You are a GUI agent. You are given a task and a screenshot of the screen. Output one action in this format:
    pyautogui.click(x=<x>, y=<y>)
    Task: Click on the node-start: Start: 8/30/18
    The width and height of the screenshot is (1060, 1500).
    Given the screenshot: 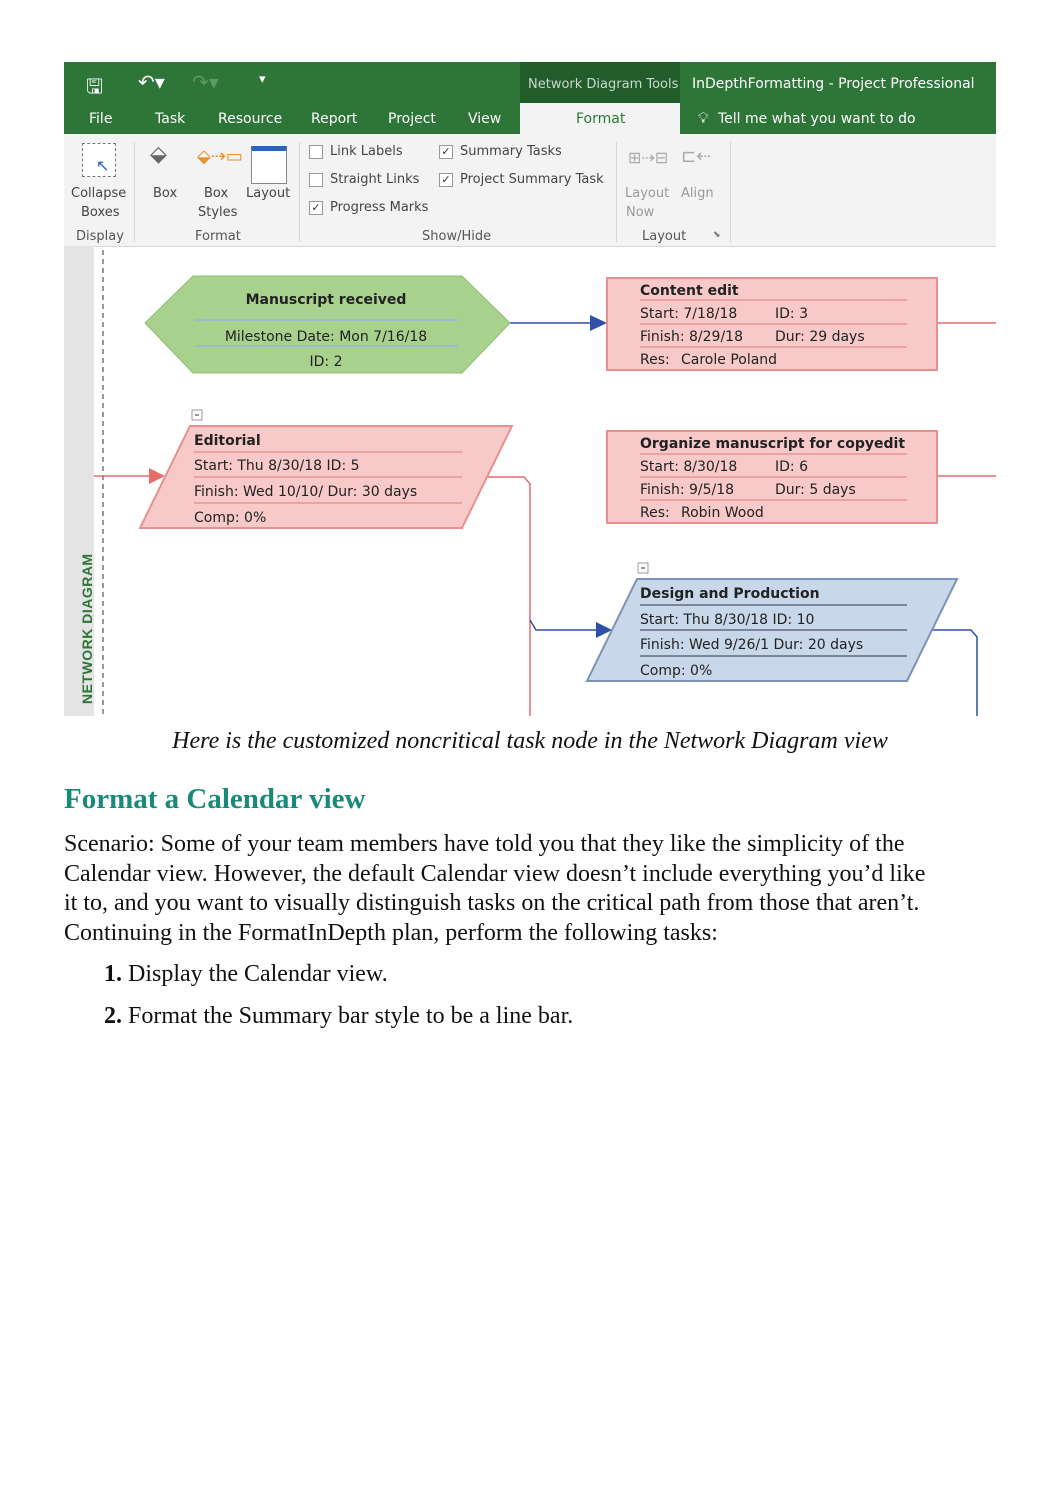 What is the action you would take?
    pyautogui.click(x=688, y=467)
    